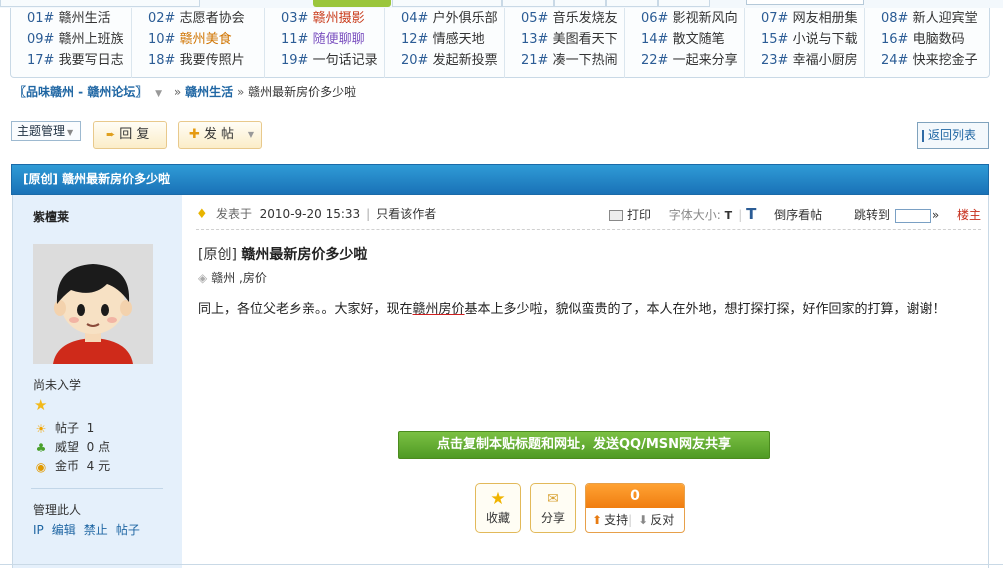 The image size is (1003, 568). I want to click on favorite-button: ★ 收藏, so click(498, 508).